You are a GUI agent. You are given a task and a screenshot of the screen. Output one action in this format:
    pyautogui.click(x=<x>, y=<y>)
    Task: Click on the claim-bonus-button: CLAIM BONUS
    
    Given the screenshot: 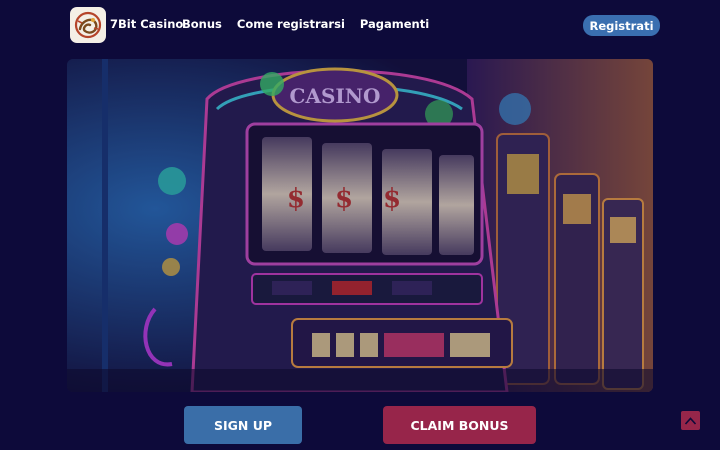 What is the action you would take?
    pyautogui.click(x=459, y=425)
    